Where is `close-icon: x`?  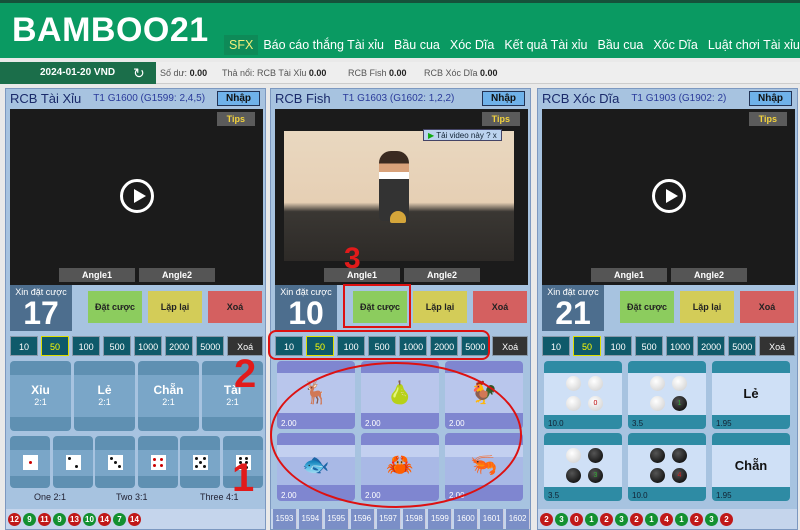
close-icon: x is located at coordinates (494, 135).